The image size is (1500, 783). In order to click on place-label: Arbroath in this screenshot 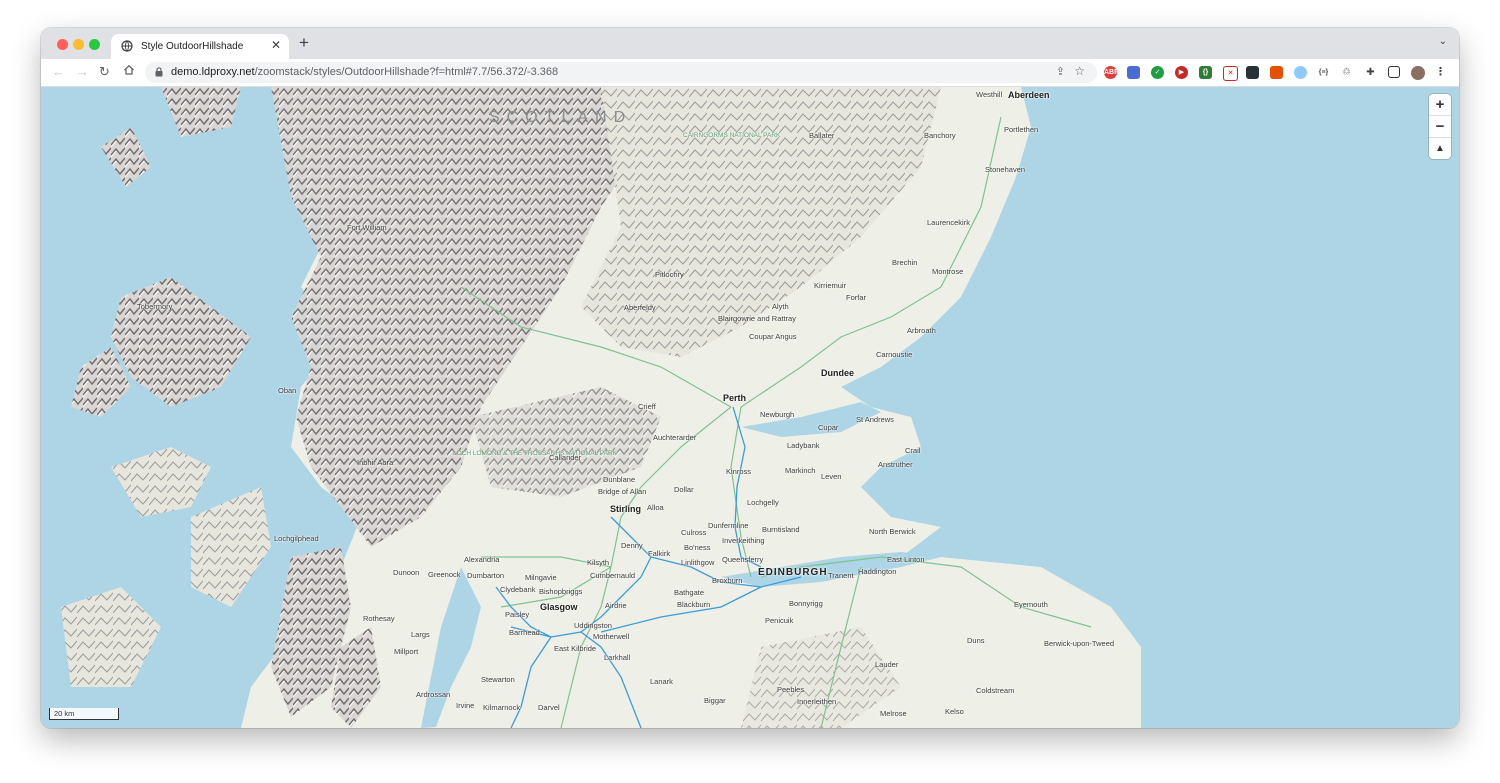, I will do `click(921, 330)`.